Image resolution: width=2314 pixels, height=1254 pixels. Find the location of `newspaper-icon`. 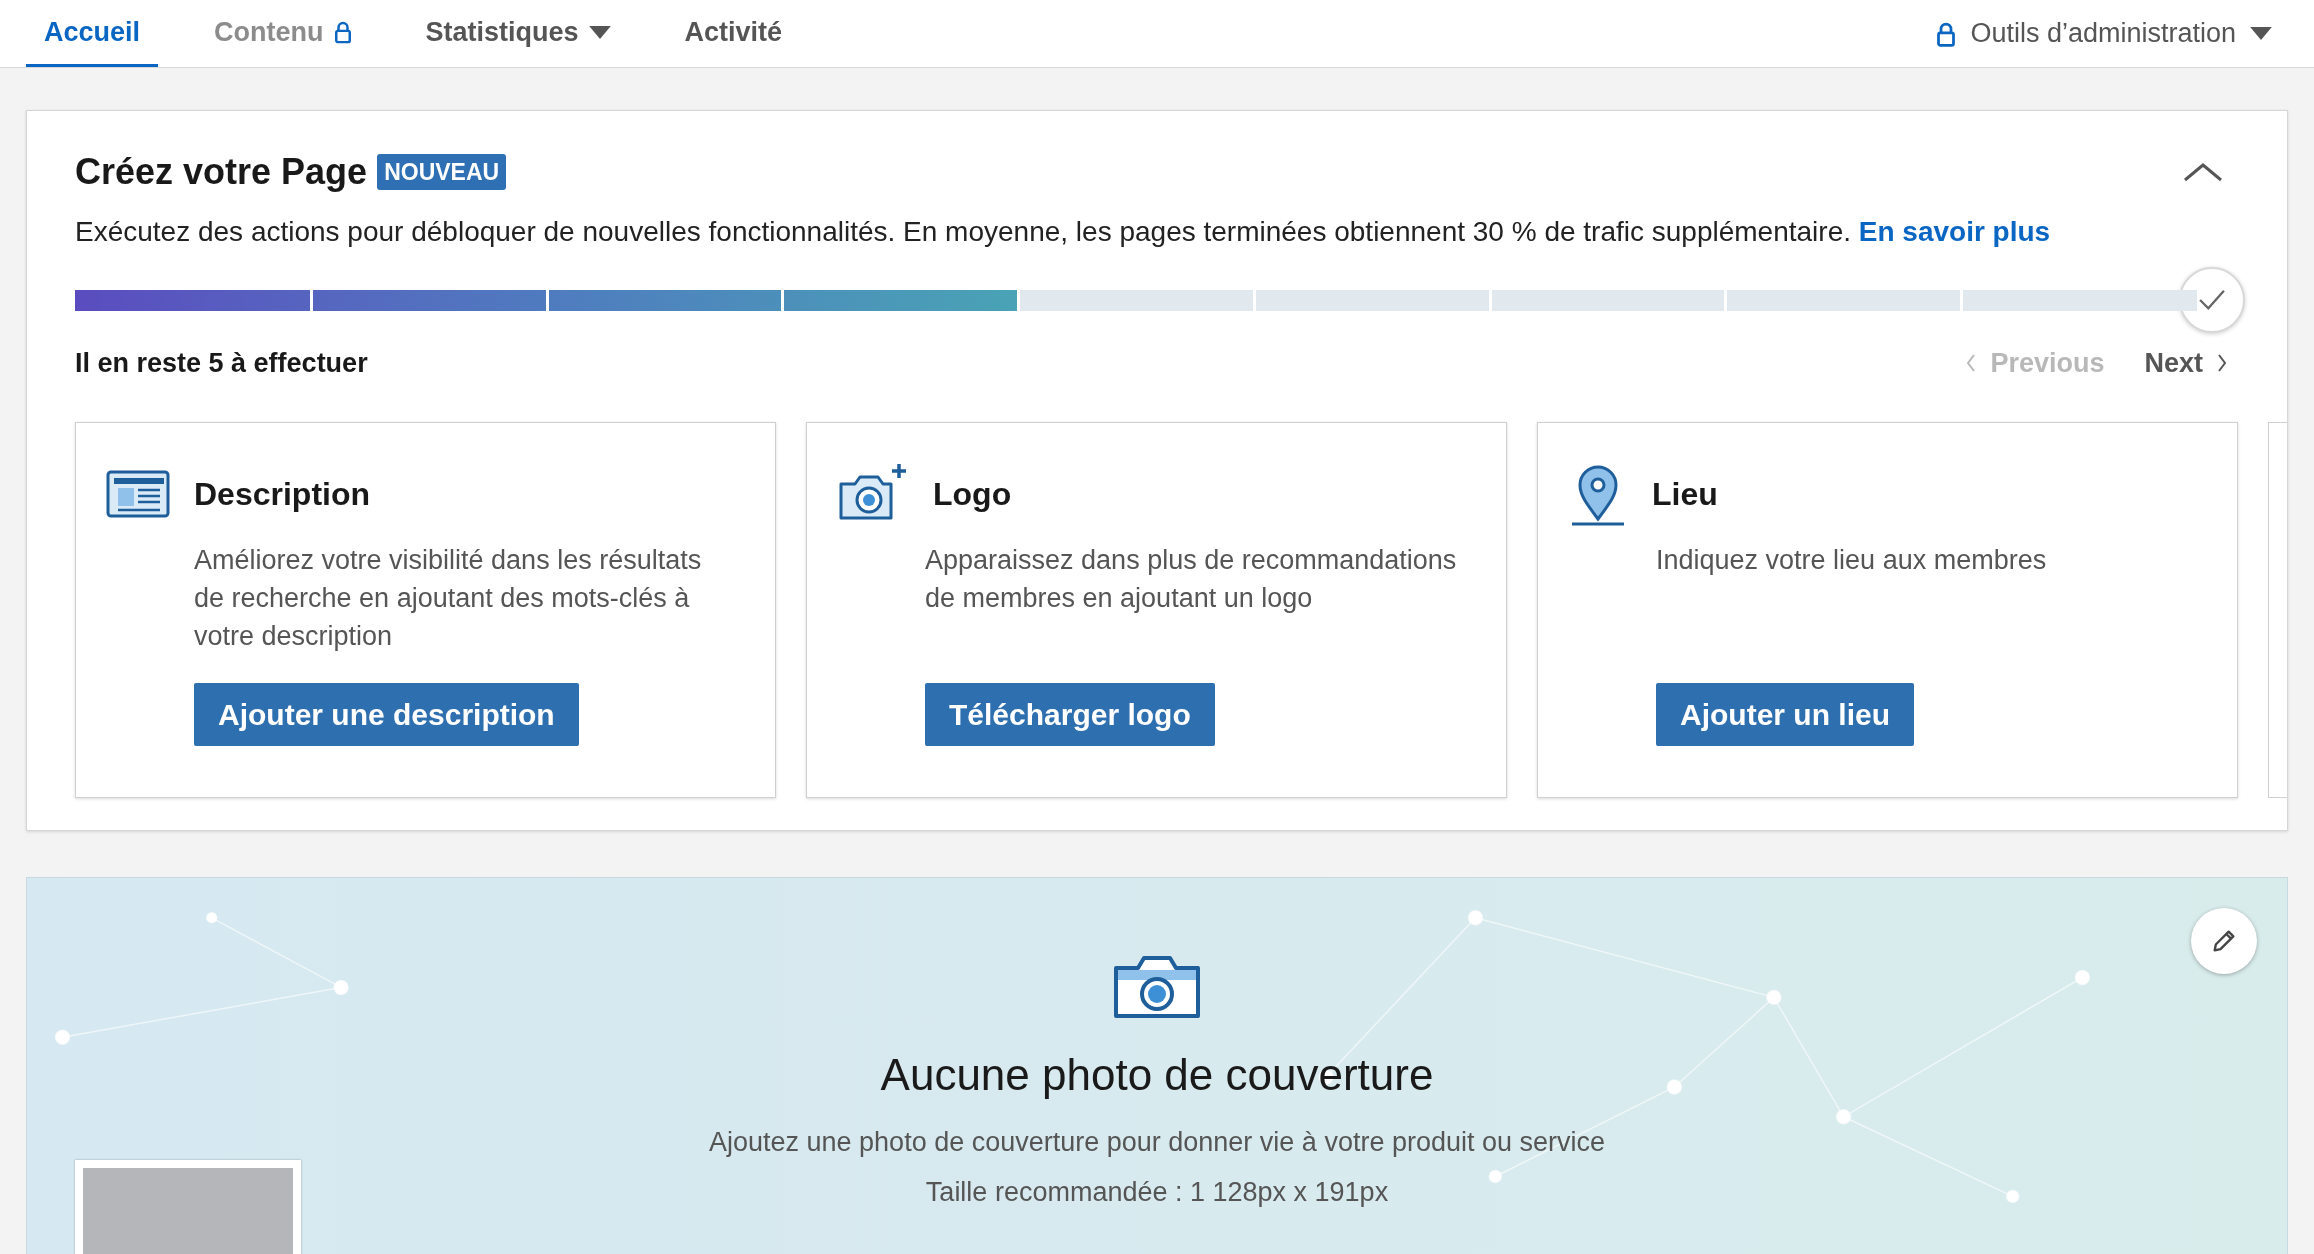

newspaper-icon is located at coordinates (138, 493).